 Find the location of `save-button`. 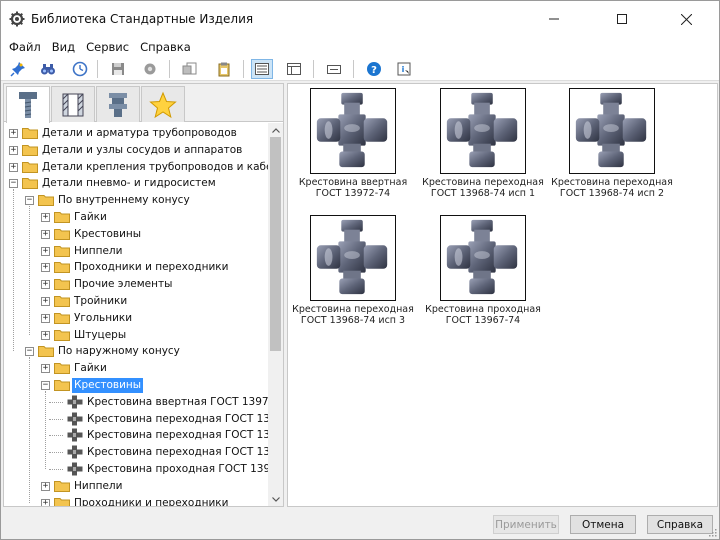

save-button is located at coordinates (118, 69).